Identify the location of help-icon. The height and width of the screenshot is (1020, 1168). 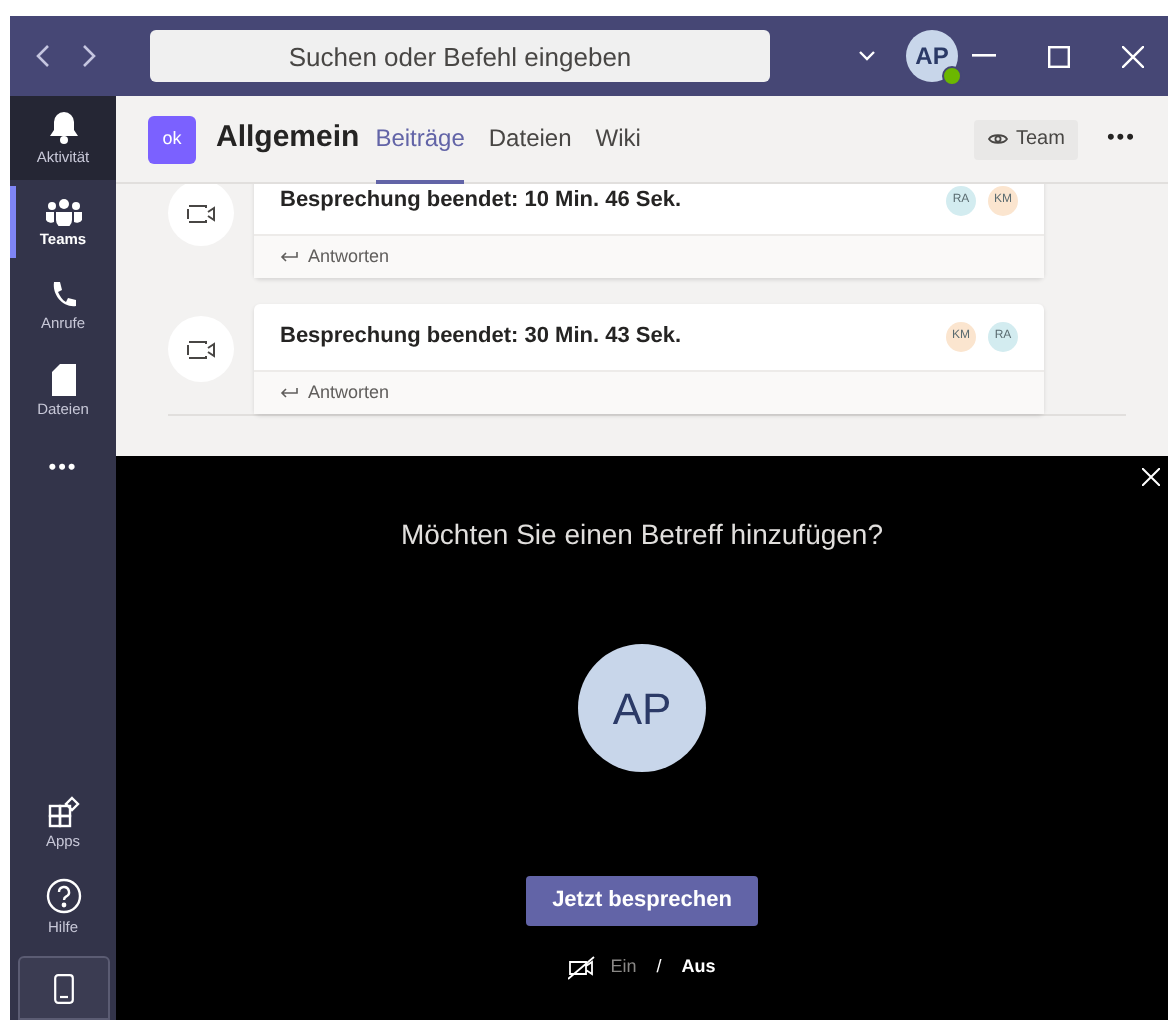
(63, 895).